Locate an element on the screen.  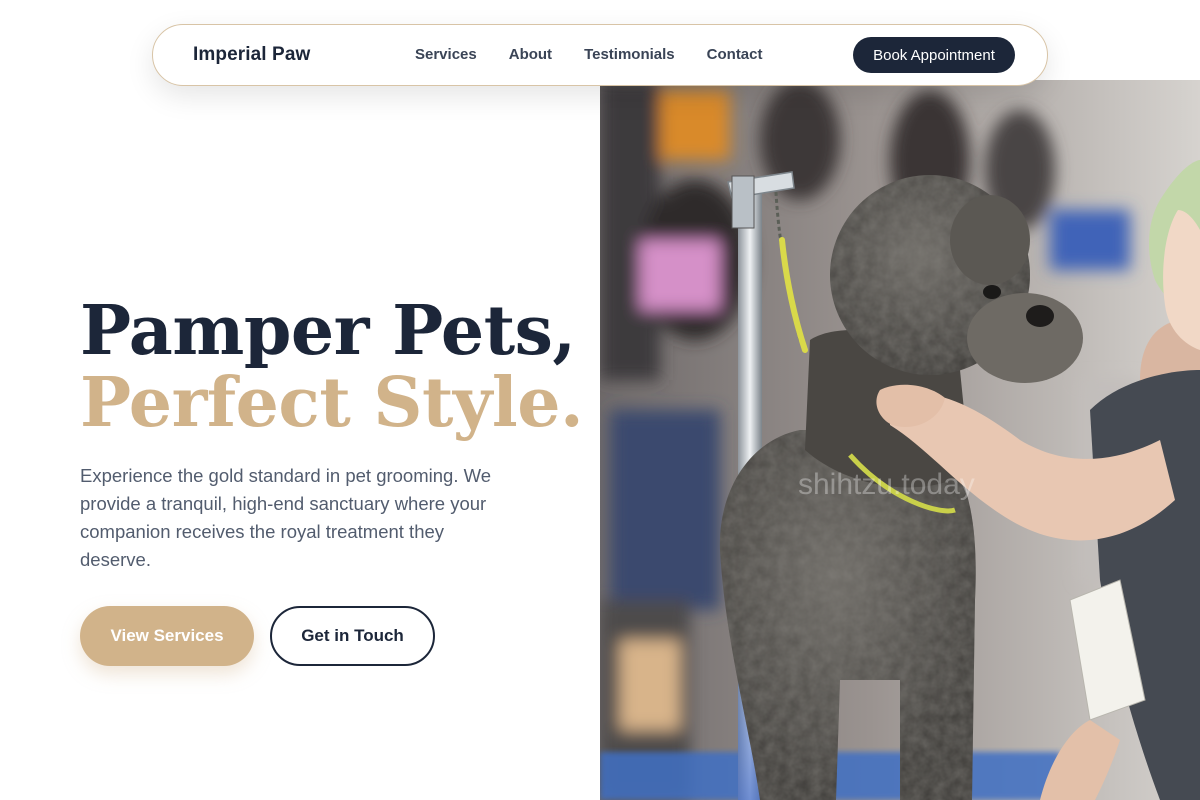
nav-links: Services About Testimonials Contact is located at coordinates (605, 54).